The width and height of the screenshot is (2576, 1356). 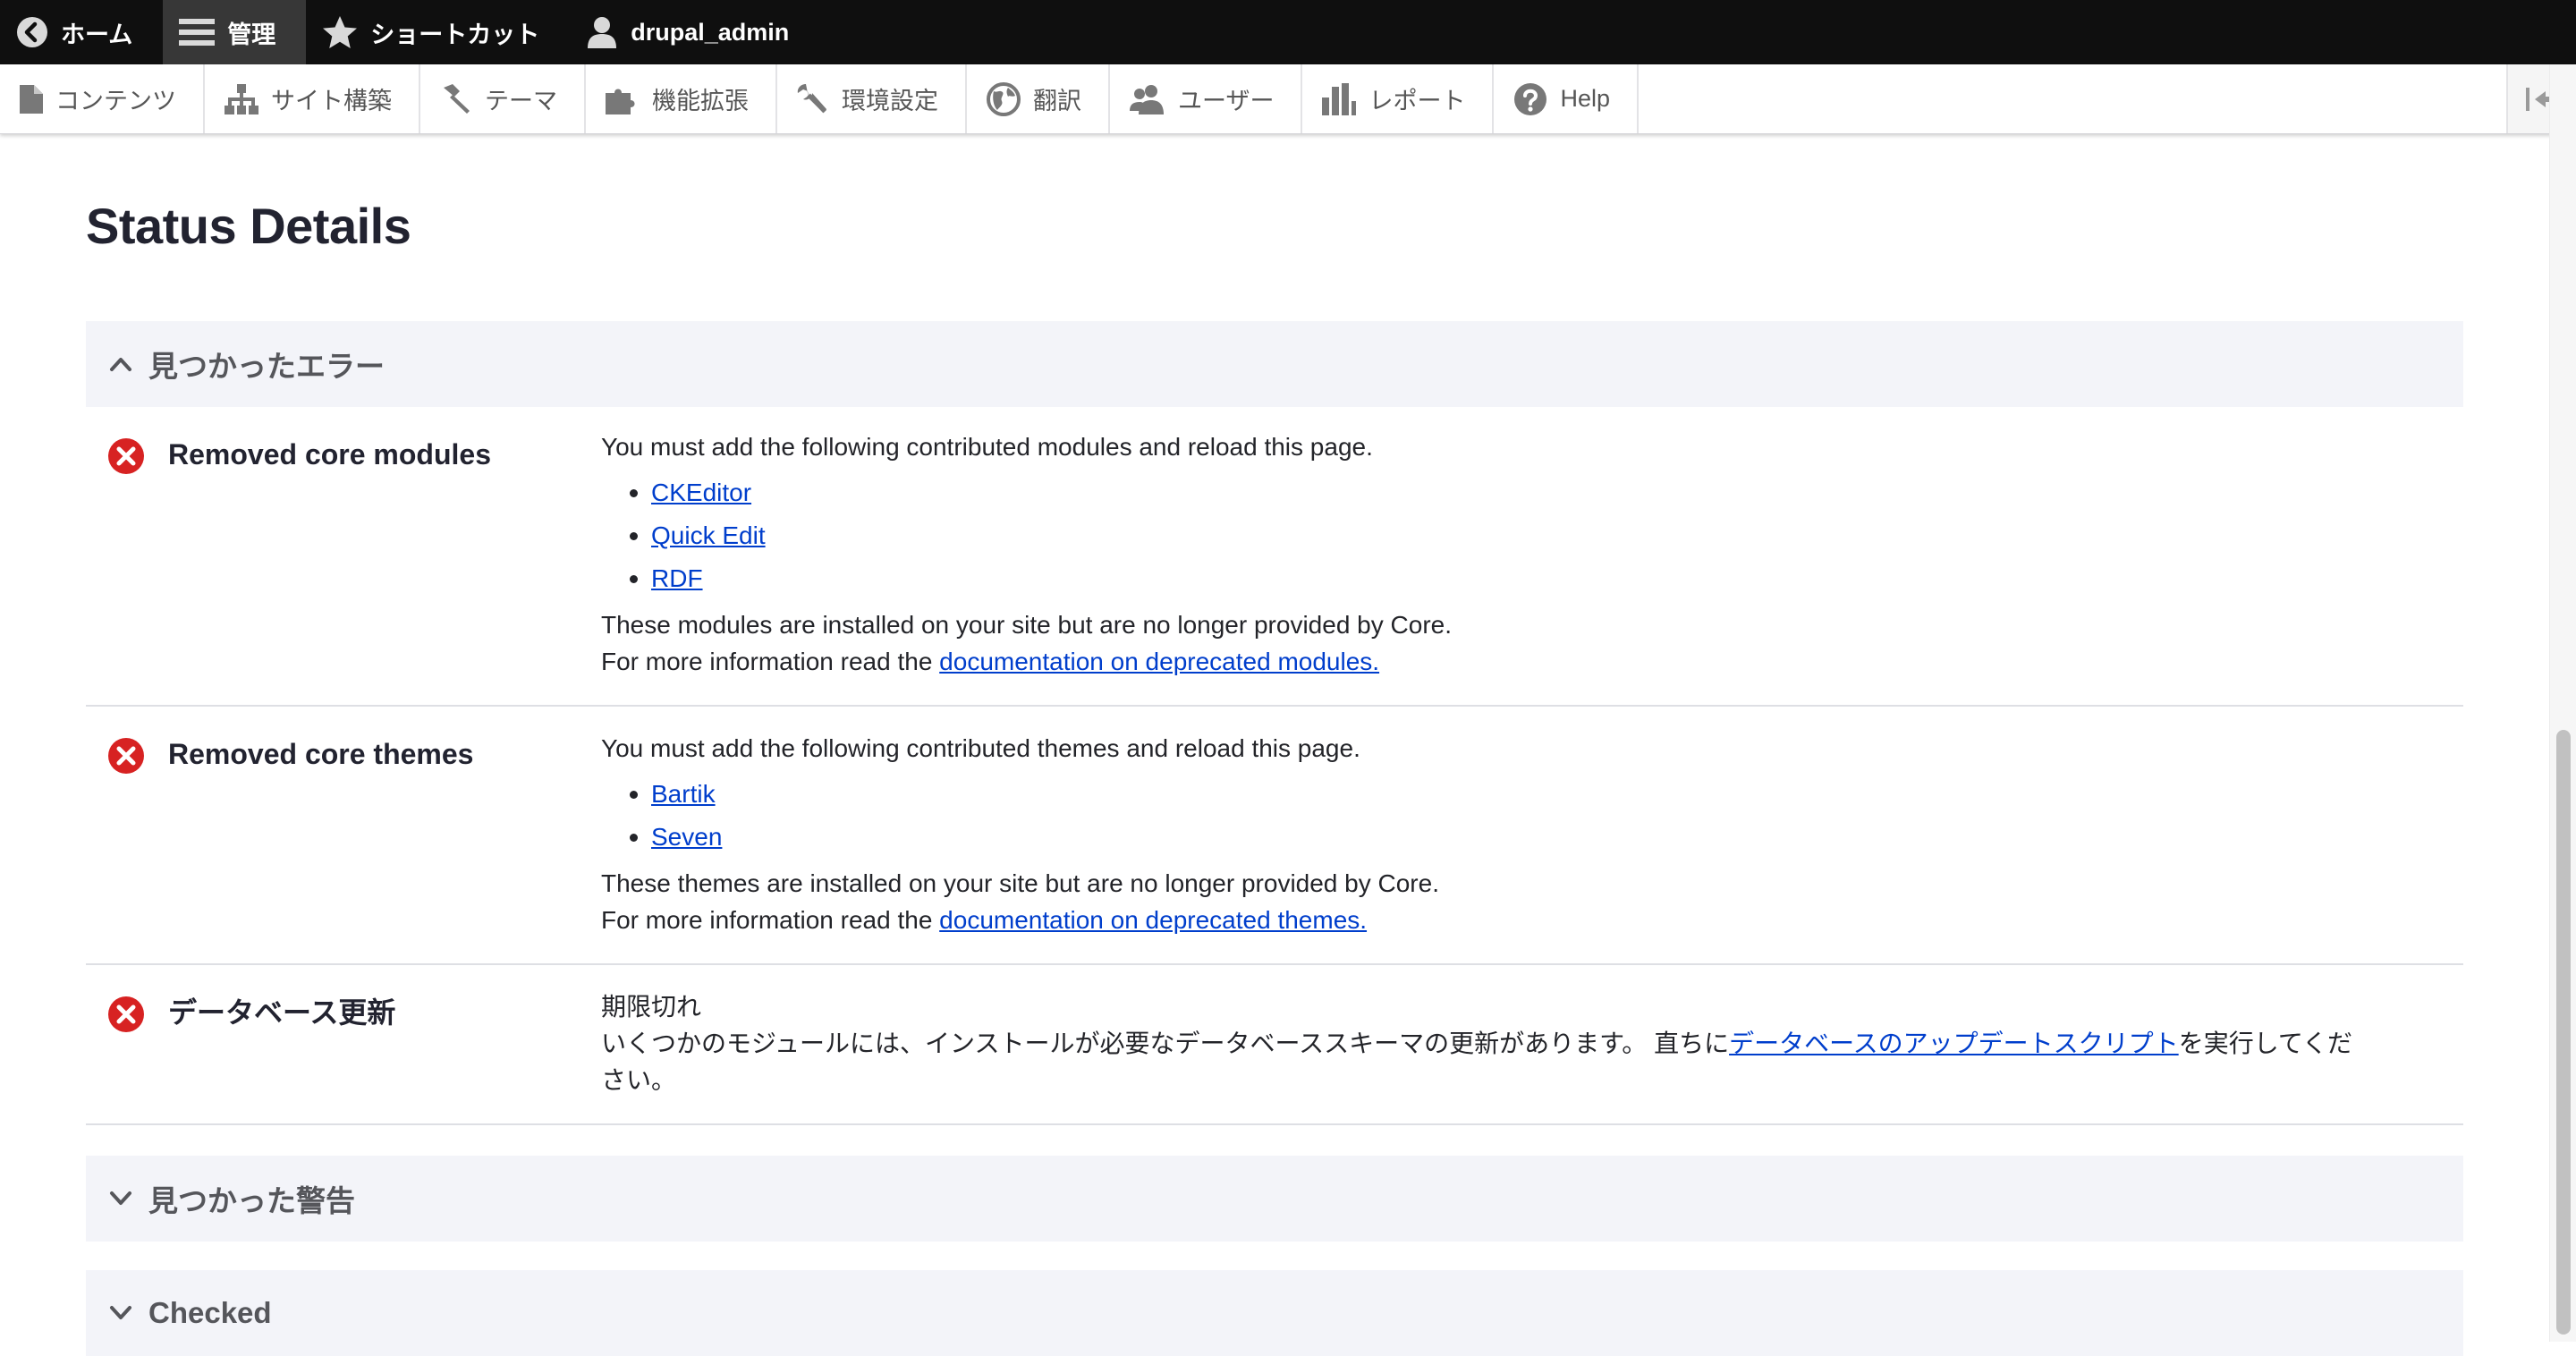 I want to click on help-icon, so click(x=1530, y=98).